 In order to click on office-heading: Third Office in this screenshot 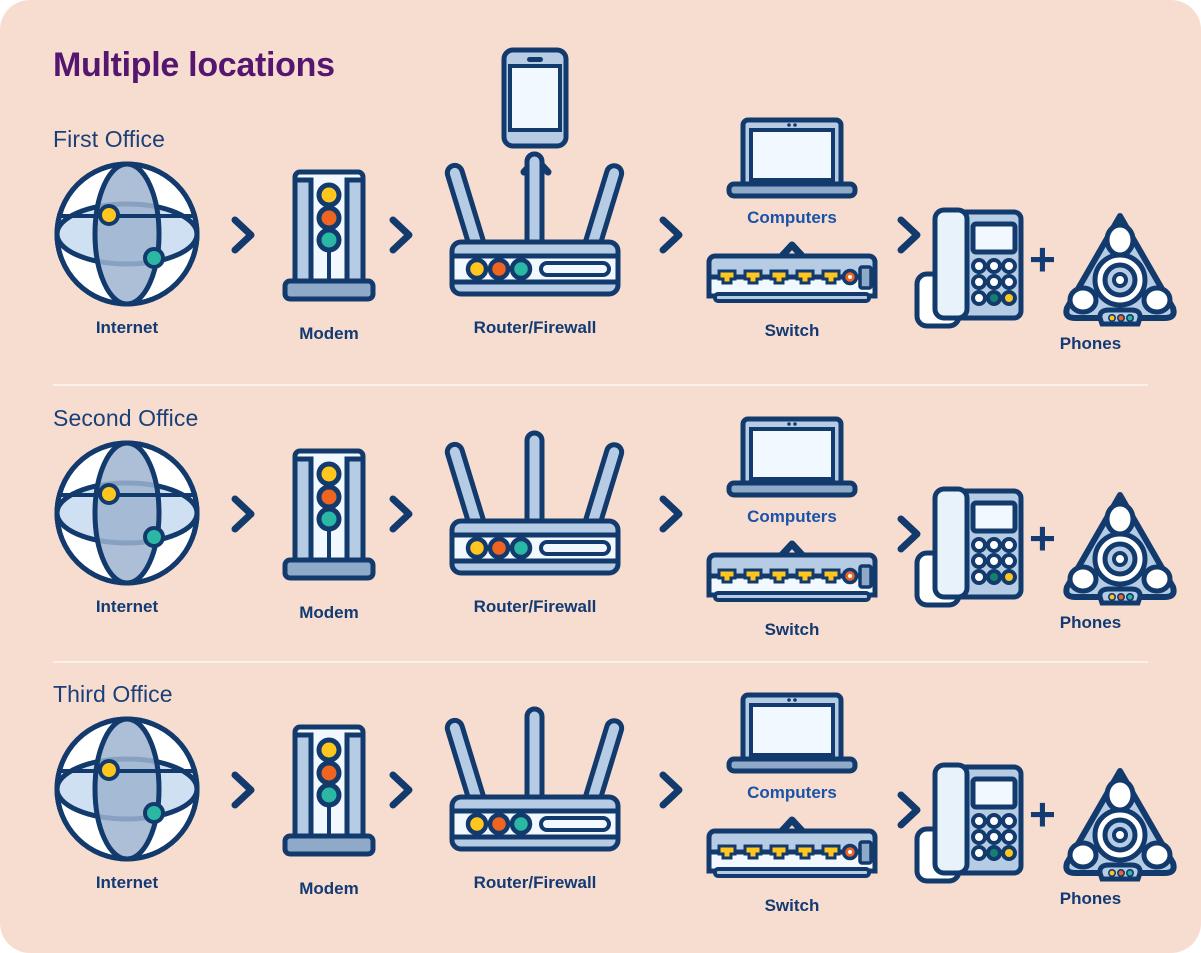, I will do `click(113, 694)`.